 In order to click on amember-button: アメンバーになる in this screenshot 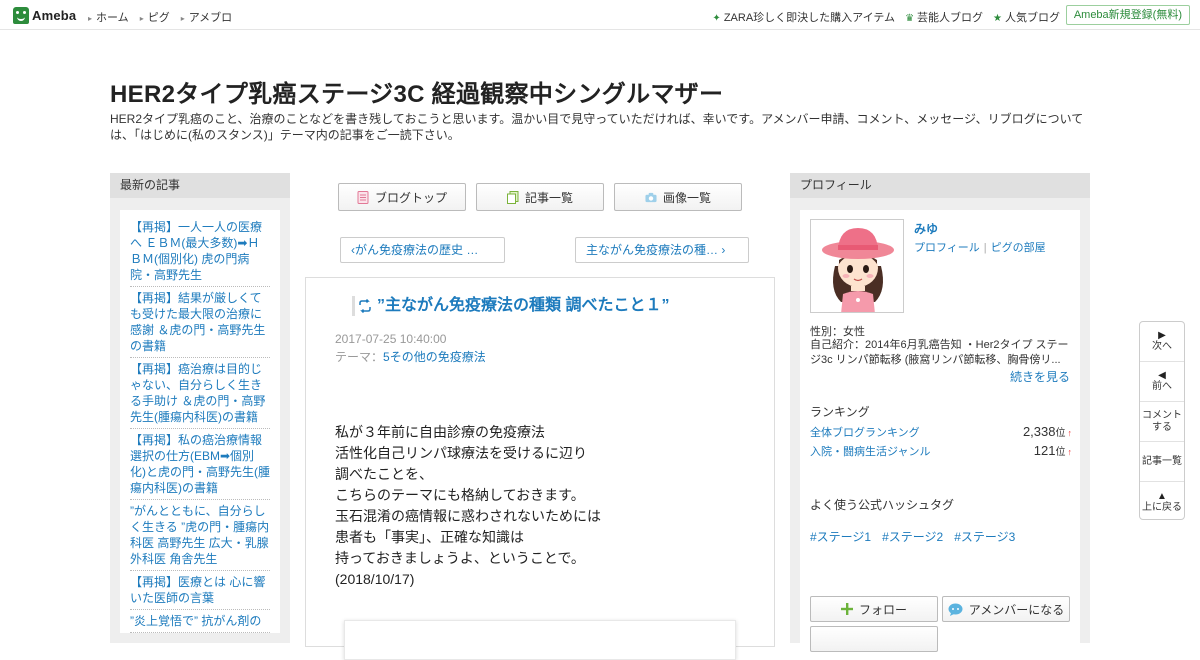, I will do `click(1006, 609)`.